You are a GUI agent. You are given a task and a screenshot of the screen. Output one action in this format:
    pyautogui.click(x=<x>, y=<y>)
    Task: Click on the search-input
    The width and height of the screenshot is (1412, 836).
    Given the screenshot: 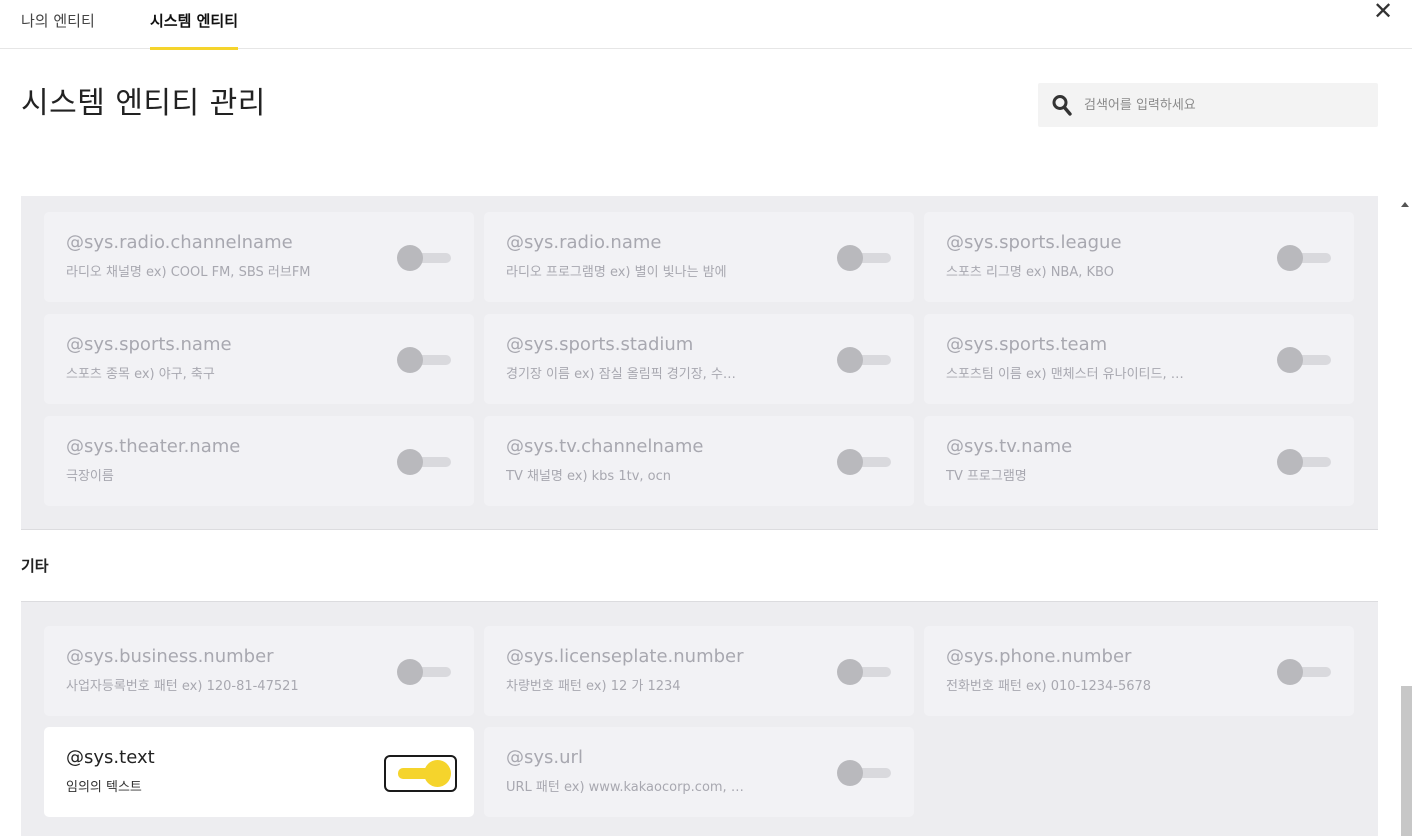 What is the action you would take?
    pyautogui.click(x=1226, y=105)
    